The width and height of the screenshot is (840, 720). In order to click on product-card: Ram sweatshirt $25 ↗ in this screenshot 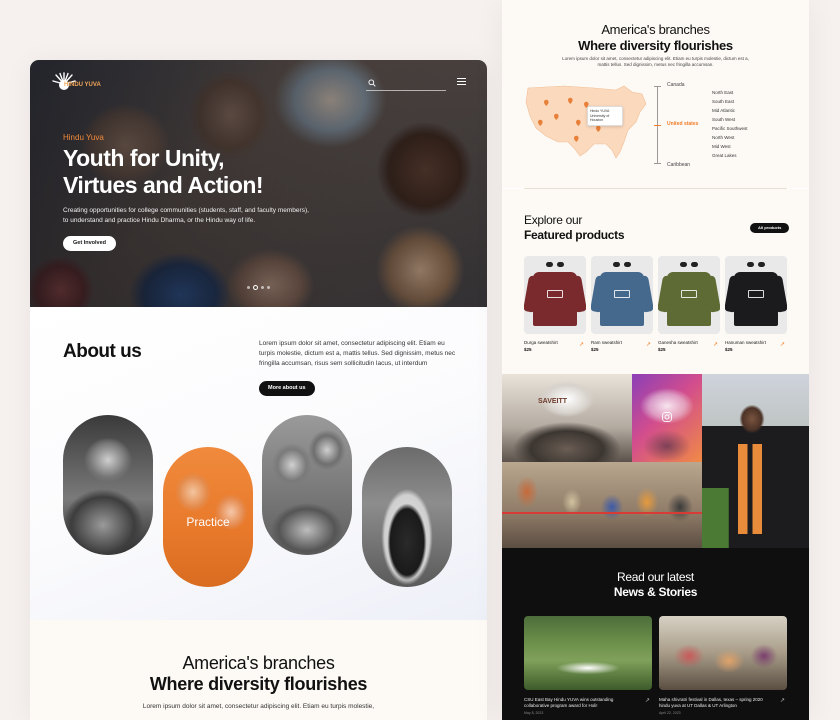, I will do `click(622, 304)`.